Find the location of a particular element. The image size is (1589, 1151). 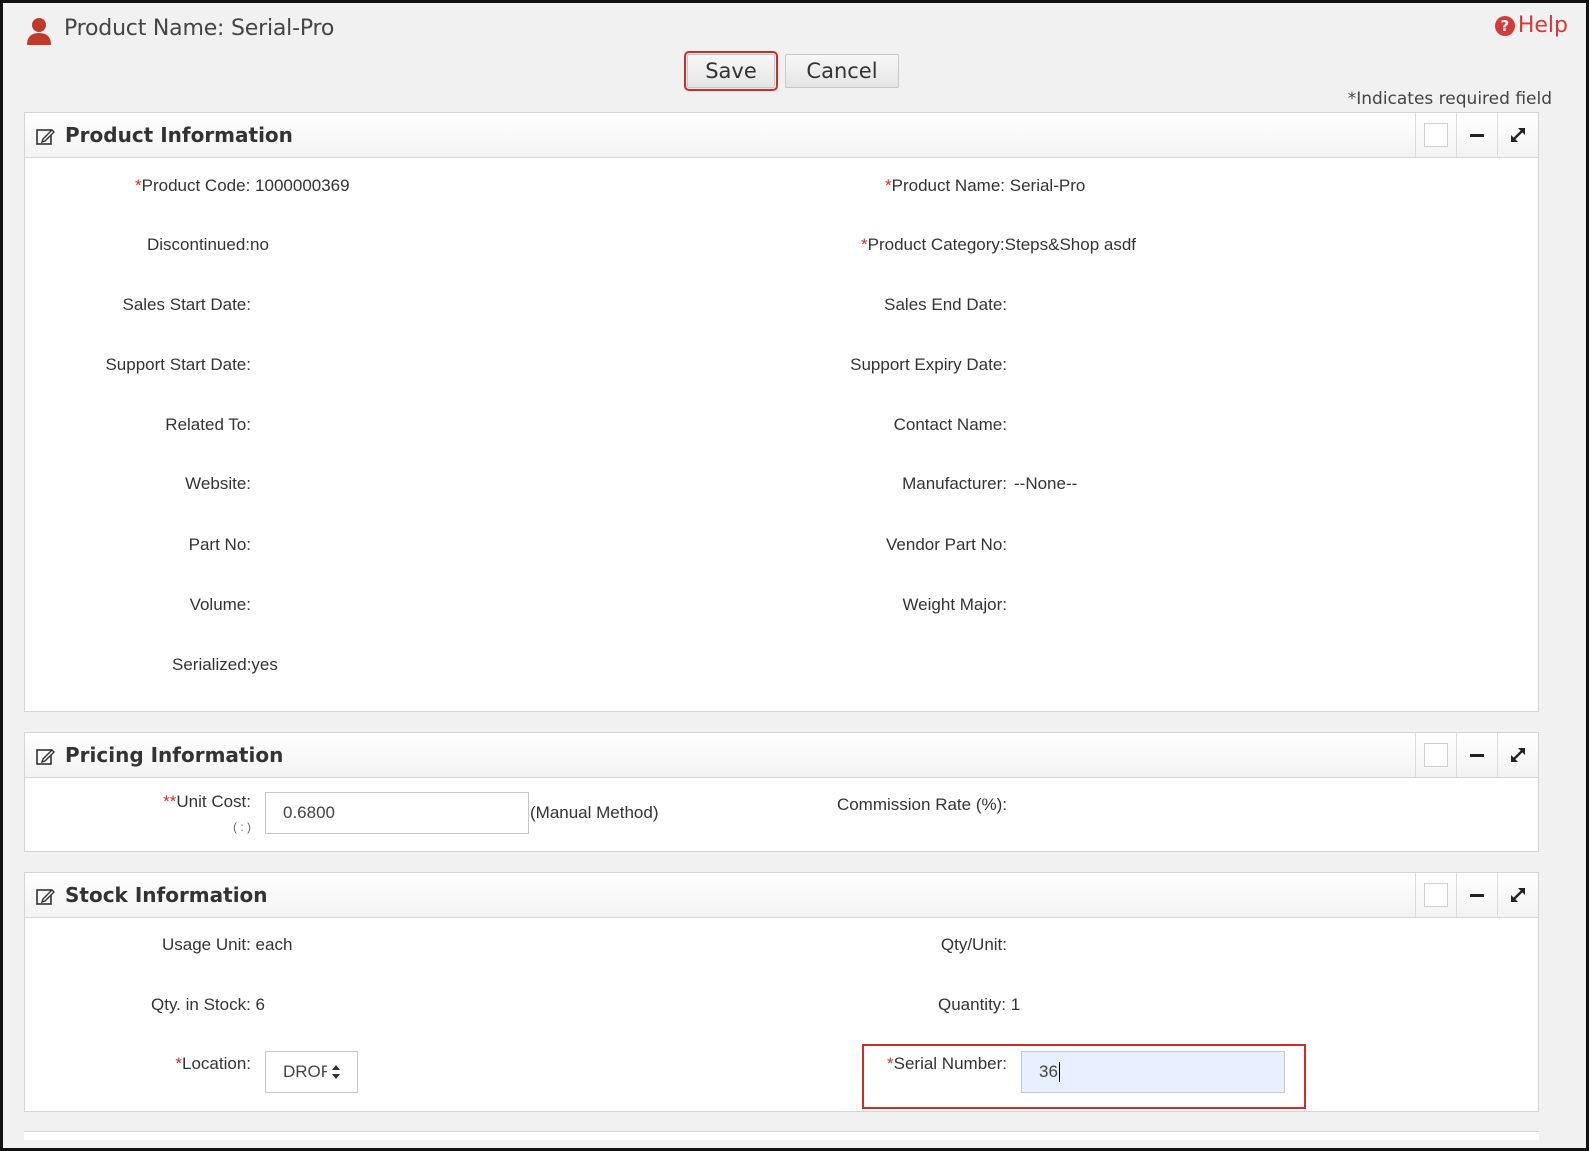

serial-number-label: Serial Number: is located at coordinates (950, 1063).